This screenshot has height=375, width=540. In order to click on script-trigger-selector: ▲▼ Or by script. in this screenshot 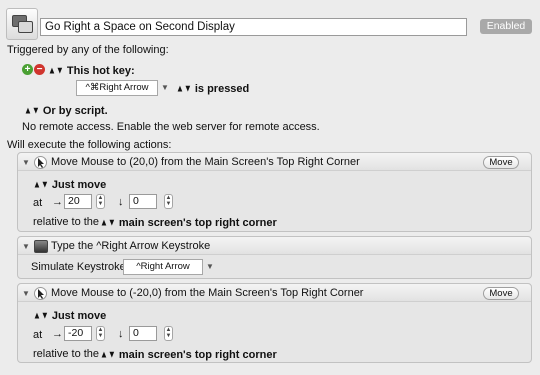, I will do `click(66, 111)`.